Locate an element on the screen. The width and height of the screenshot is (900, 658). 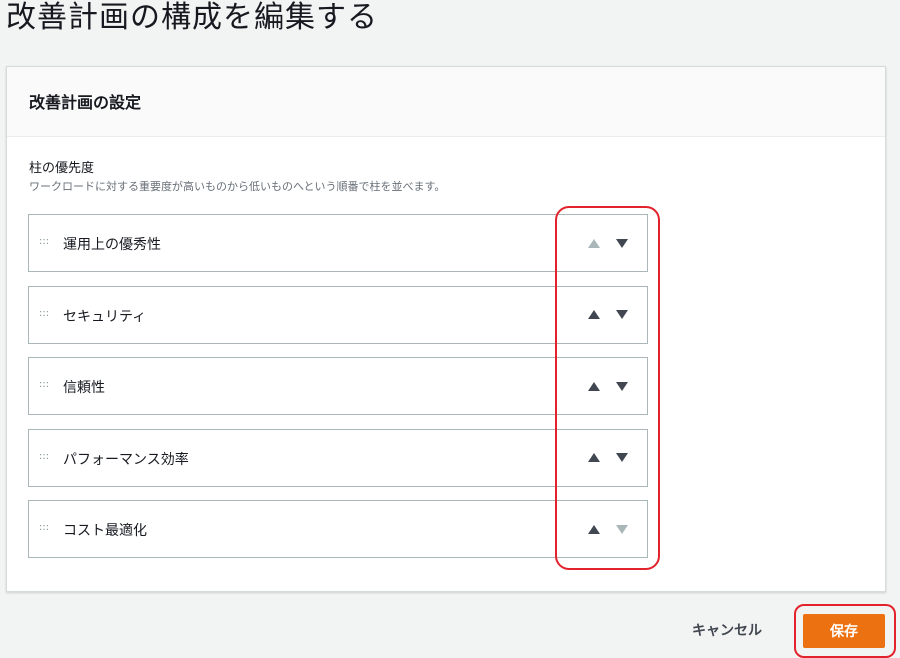
pillar-item: ::: パフォーマンス効率 is located at coordinates (338, 457).